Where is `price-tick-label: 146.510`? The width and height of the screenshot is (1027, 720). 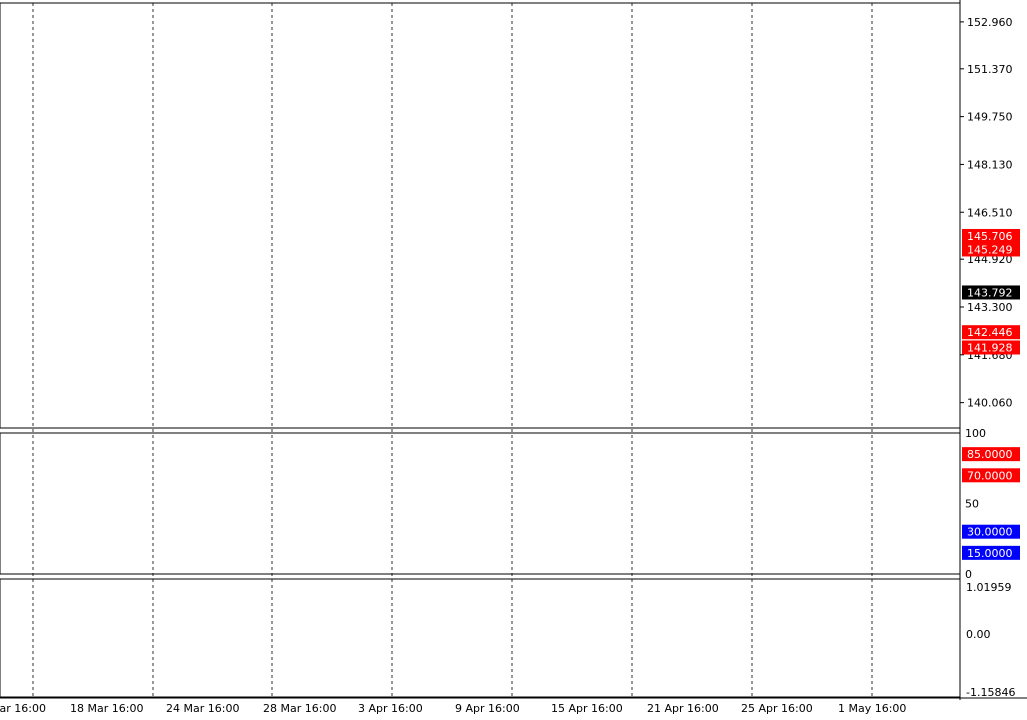
price-tick-label: 146.510 is located at coordinates (990, 212).